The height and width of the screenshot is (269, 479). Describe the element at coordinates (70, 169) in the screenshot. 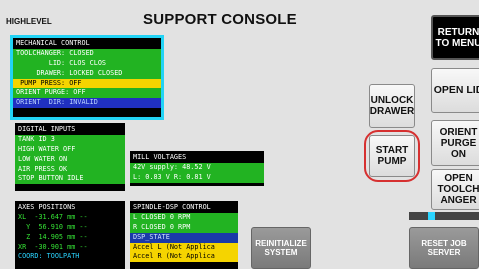

I see `air-press: AIR PRESS OK` at that location.